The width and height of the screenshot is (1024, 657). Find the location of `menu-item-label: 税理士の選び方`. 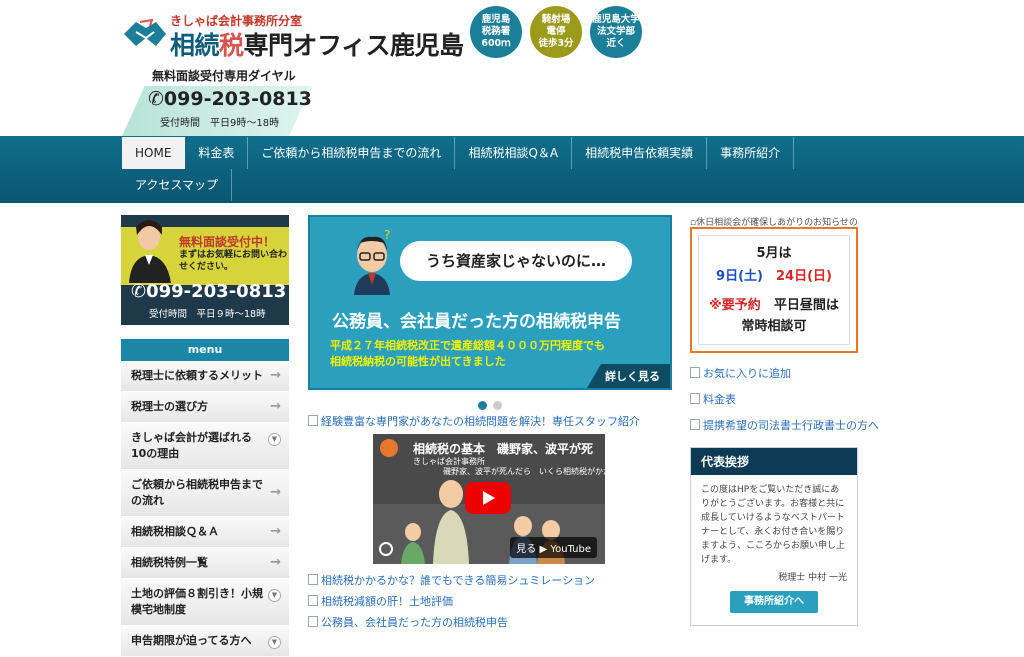

menu-item-label: 税理士の選び方 is located at coordinates (169, 406).